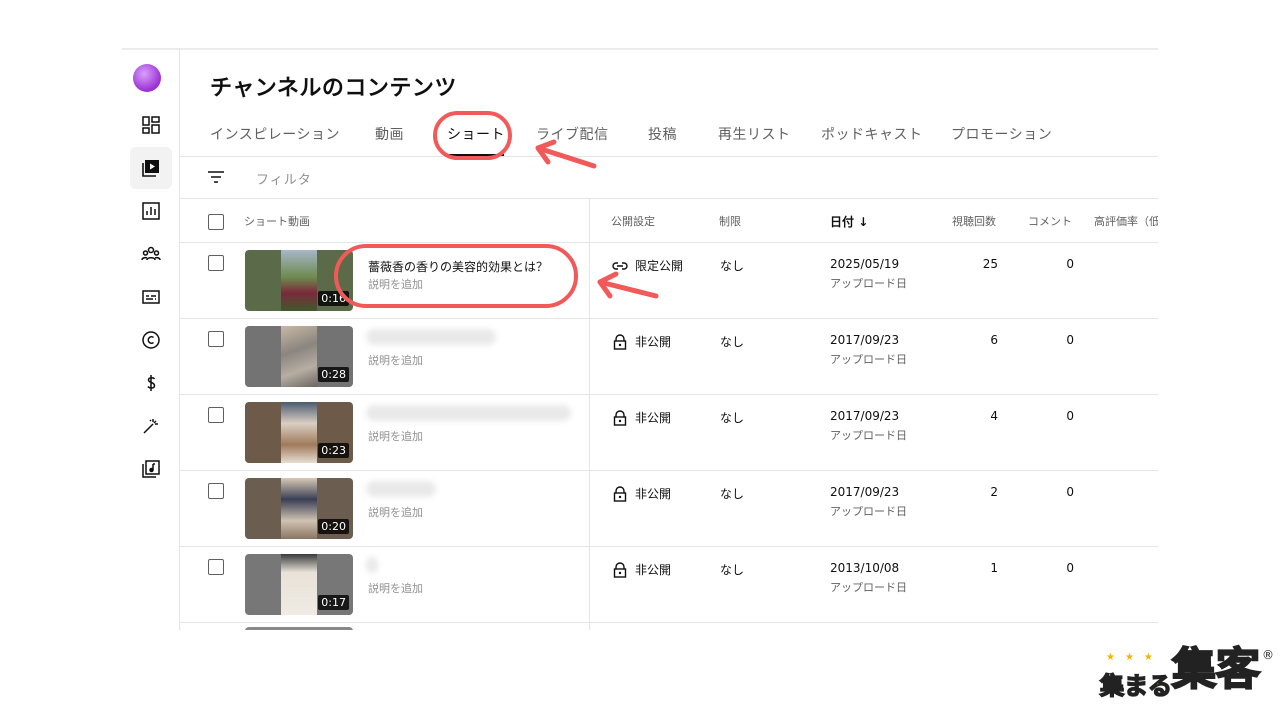 This screenshot has width=1280, height=720. What do you see at coordinates (151, 168) in the screenshot?
I see `content-icon` at bounding box center [151, 168].